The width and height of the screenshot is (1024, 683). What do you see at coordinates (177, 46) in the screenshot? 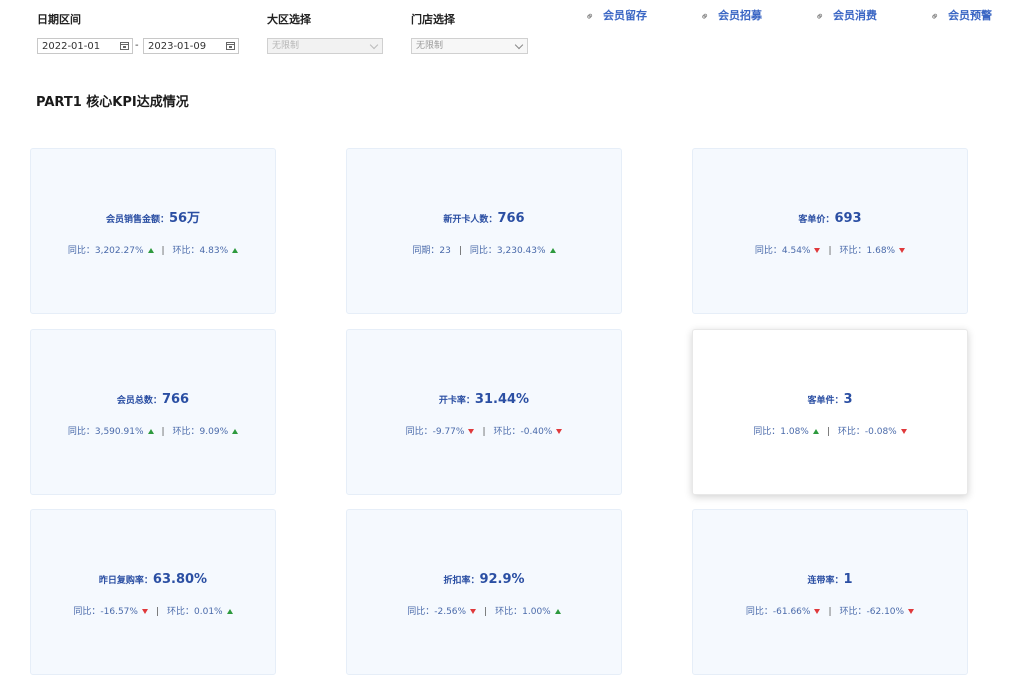
I see `end-date-value: 2023-01-09` at bounding box center [177, 46].